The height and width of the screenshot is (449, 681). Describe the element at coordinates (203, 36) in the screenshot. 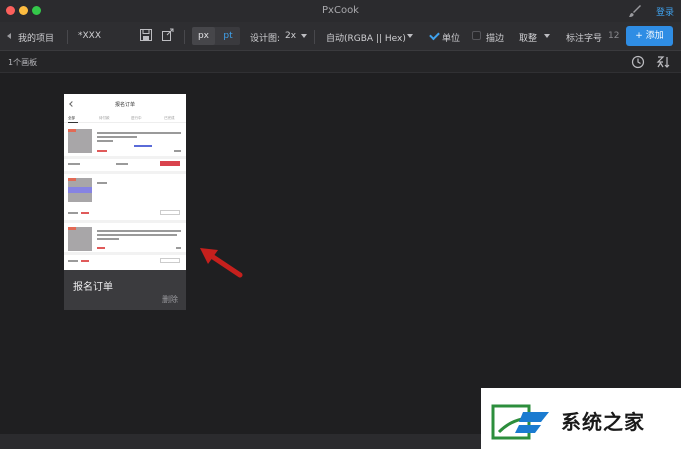

I see `unit-px-button: px` at that location.